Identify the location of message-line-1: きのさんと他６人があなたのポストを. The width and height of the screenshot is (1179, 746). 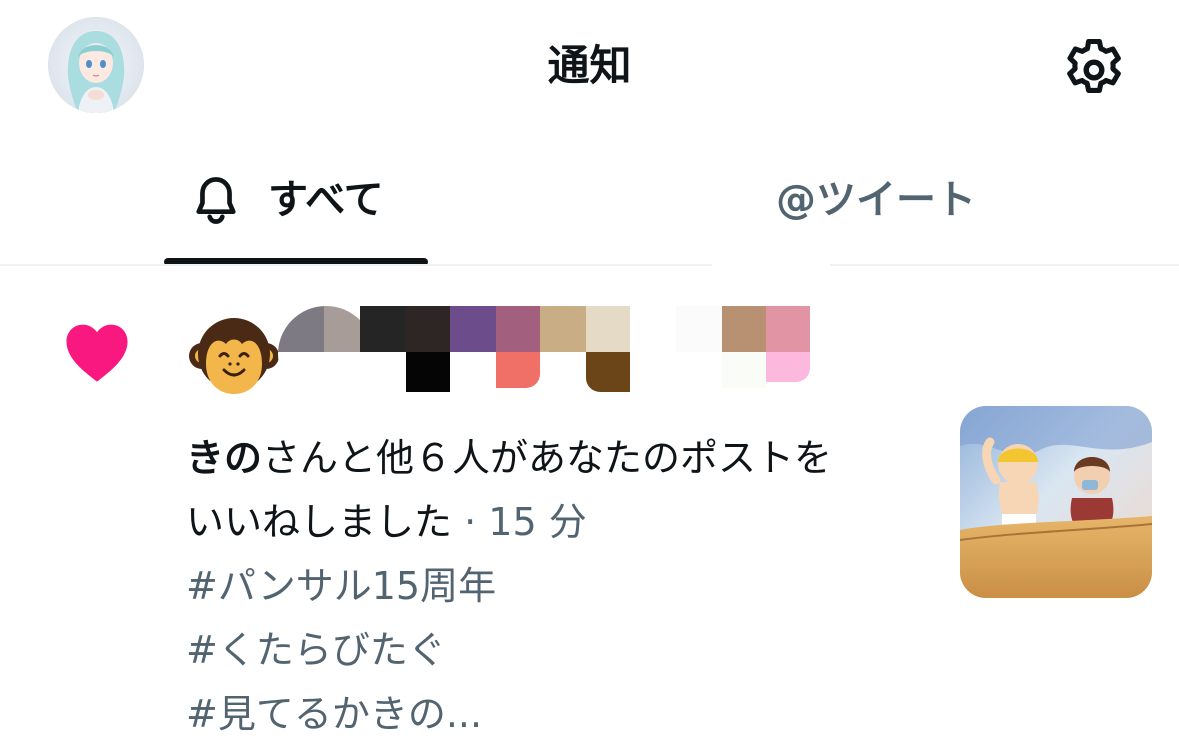
(556, 458).